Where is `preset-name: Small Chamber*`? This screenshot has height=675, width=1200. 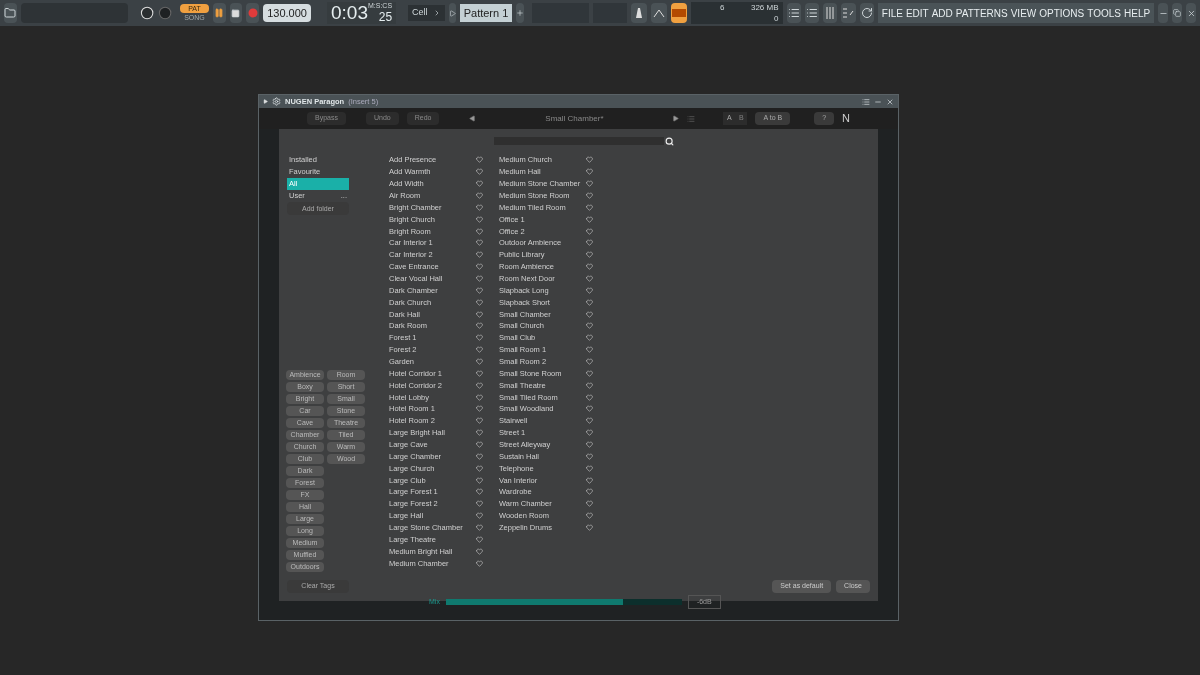
preset-name: Small Chamber* is located at coordinates (574, 118).